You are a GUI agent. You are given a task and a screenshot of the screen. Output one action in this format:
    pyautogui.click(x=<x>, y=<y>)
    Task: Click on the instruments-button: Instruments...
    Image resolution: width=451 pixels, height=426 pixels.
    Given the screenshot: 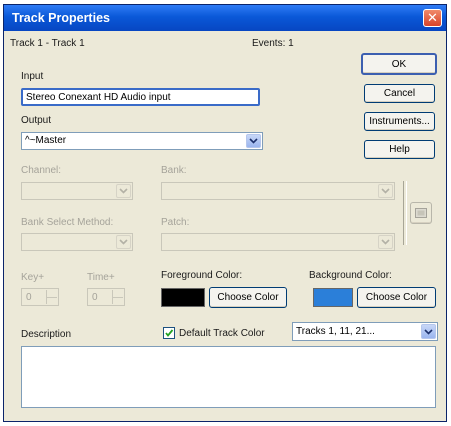 What is the action you would take?
    pyautogui.click(x=399, y=121)
    